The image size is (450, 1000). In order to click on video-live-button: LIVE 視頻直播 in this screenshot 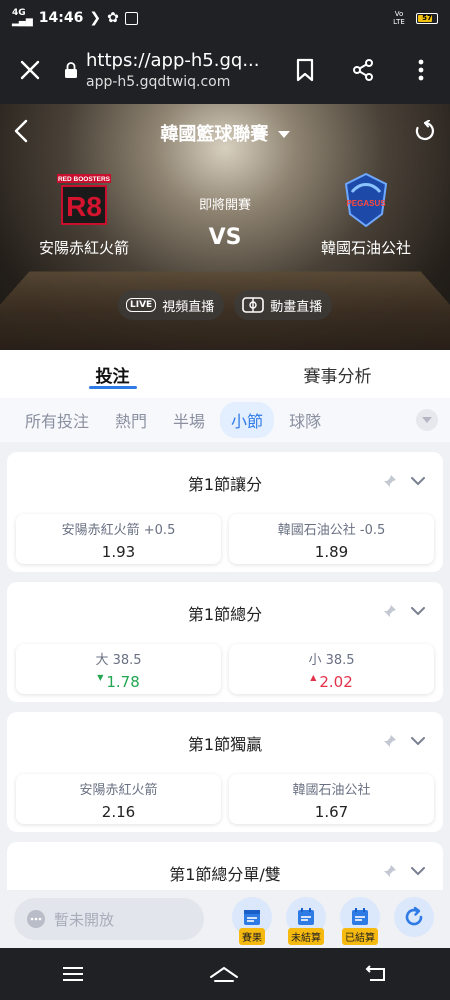, I will do `click(171, 305)`.